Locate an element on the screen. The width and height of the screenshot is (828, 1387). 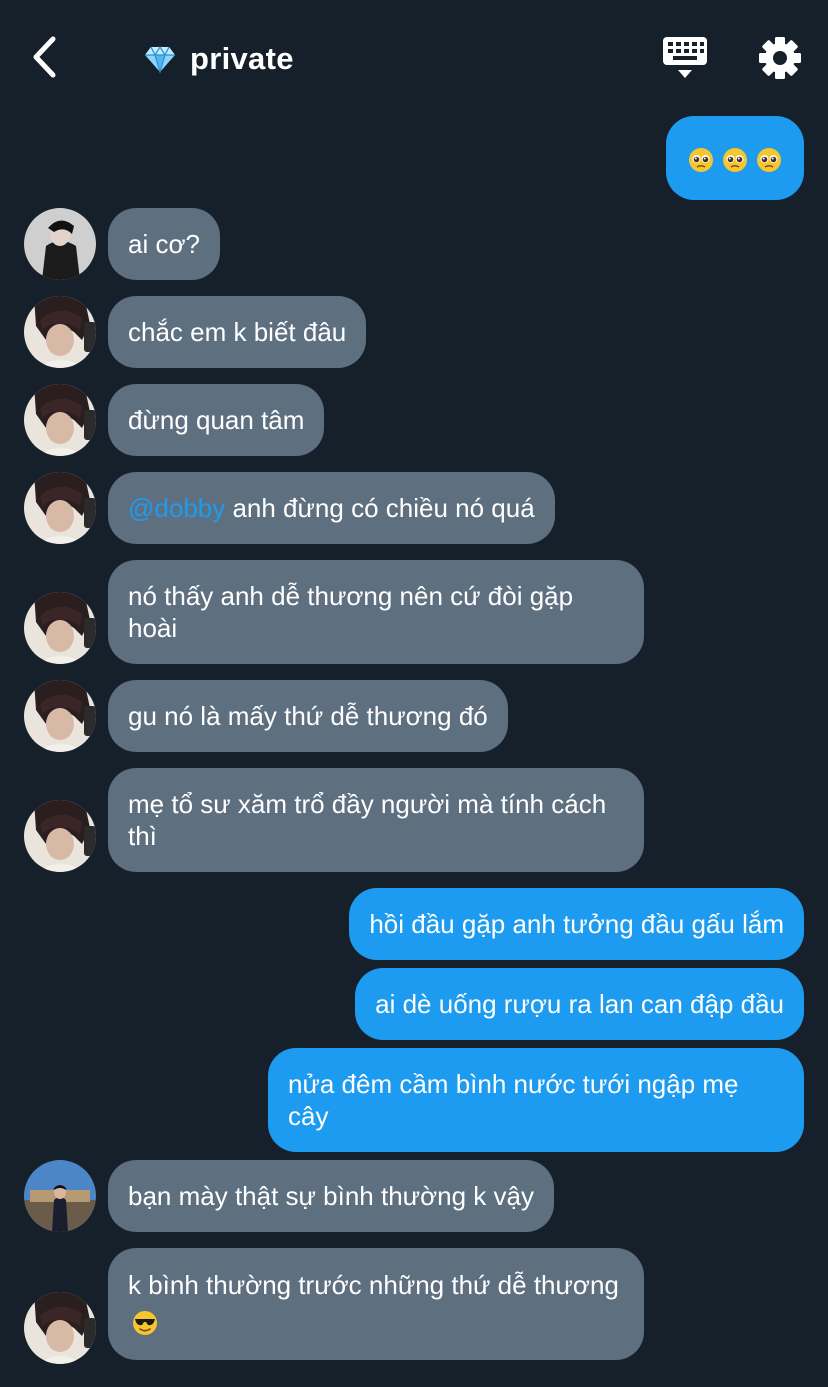
chat-header: private is located at coordinates (414, 55).